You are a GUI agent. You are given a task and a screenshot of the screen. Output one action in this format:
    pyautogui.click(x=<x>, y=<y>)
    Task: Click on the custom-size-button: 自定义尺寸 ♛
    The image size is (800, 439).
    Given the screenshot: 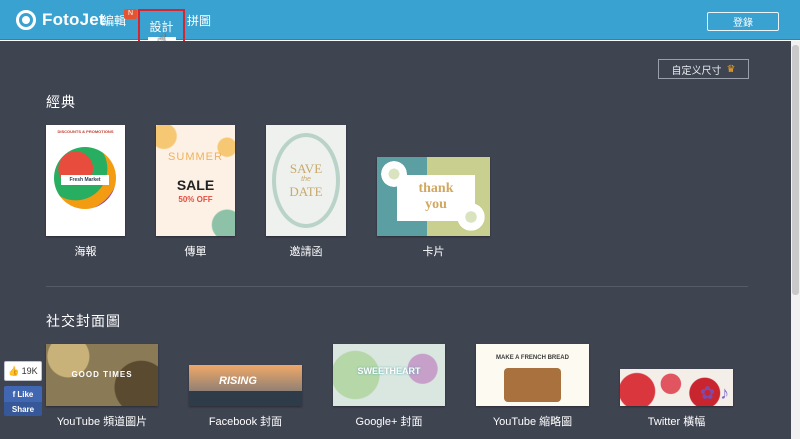 What is the action you would take?
    pyautogui.click(x=703, y=69)
    